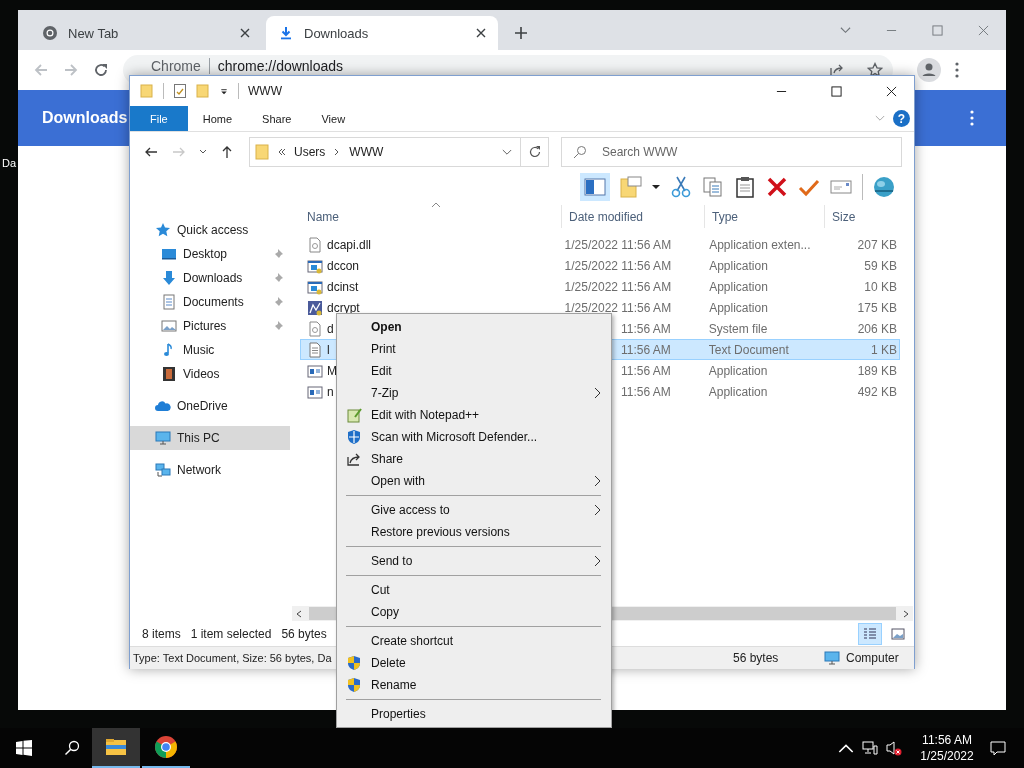 This screenshot has height=768, width=1024. Describe the element at coordinates (877, 328) in the screenshot. I see `size-cell: 206 KB` at that location.